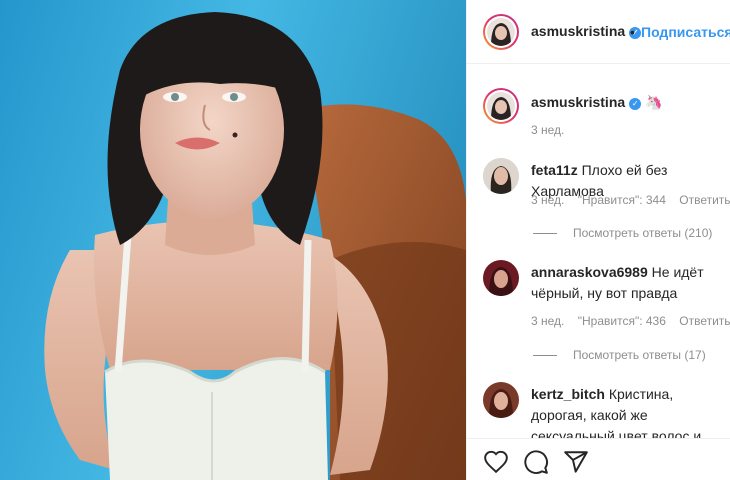 The image size is (730, 480). What do you see at coordinates (578, 102) in the screenshot?
I see `caption-username: asmuskristina` at bounding box center [578, 102].